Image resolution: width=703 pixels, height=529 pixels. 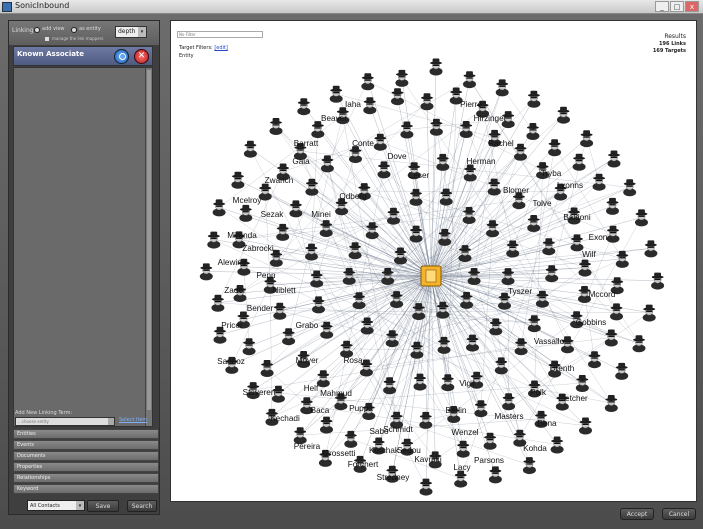 I want to click on category-relationships: Relationships, so click(x=86, y=478).